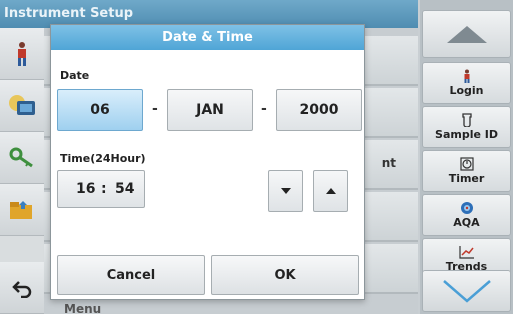 The width and height of the screenshot is (513, 314). Describe the element at coordinates (466, 90) in the screenshot. I see `login-label: Login` at that location.